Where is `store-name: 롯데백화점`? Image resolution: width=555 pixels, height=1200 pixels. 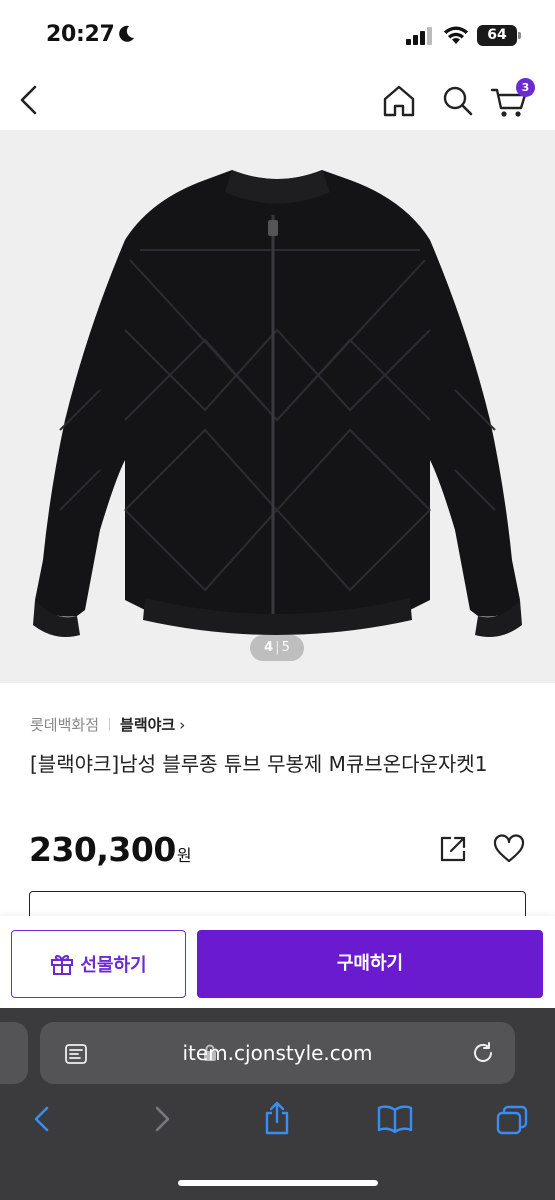
store-name: 롯데백화점 is located at coordinates (65, 725).